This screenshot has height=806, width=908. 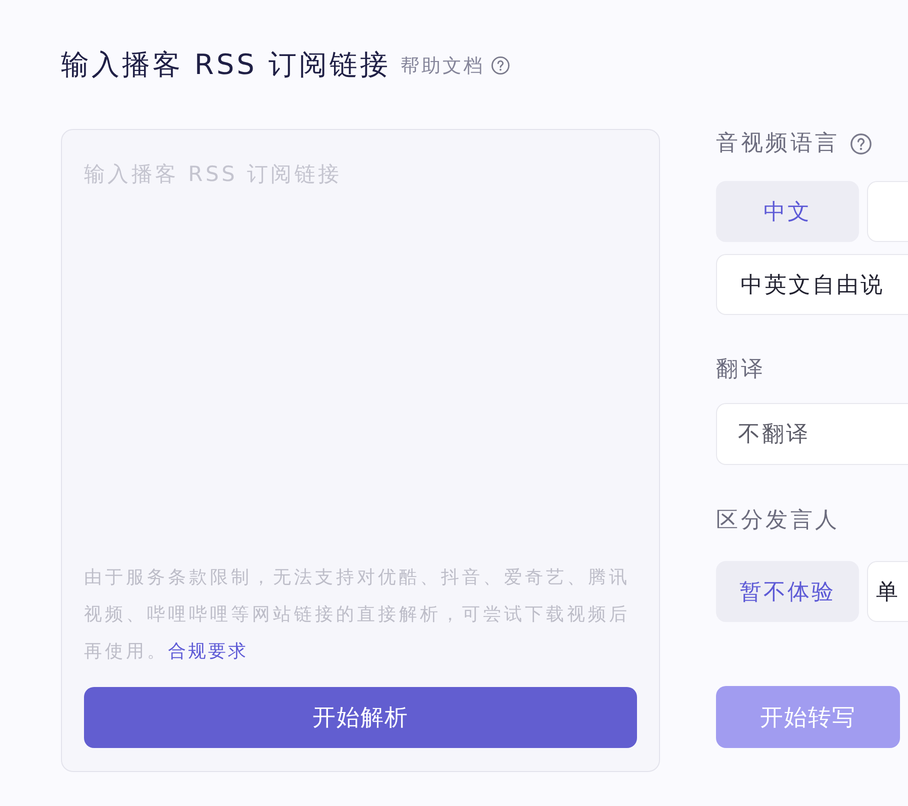 What do you see at coordinates (812, 434) in the screenshot?
I see `translation-select: 不翻译` at bounding box center [812, 434].